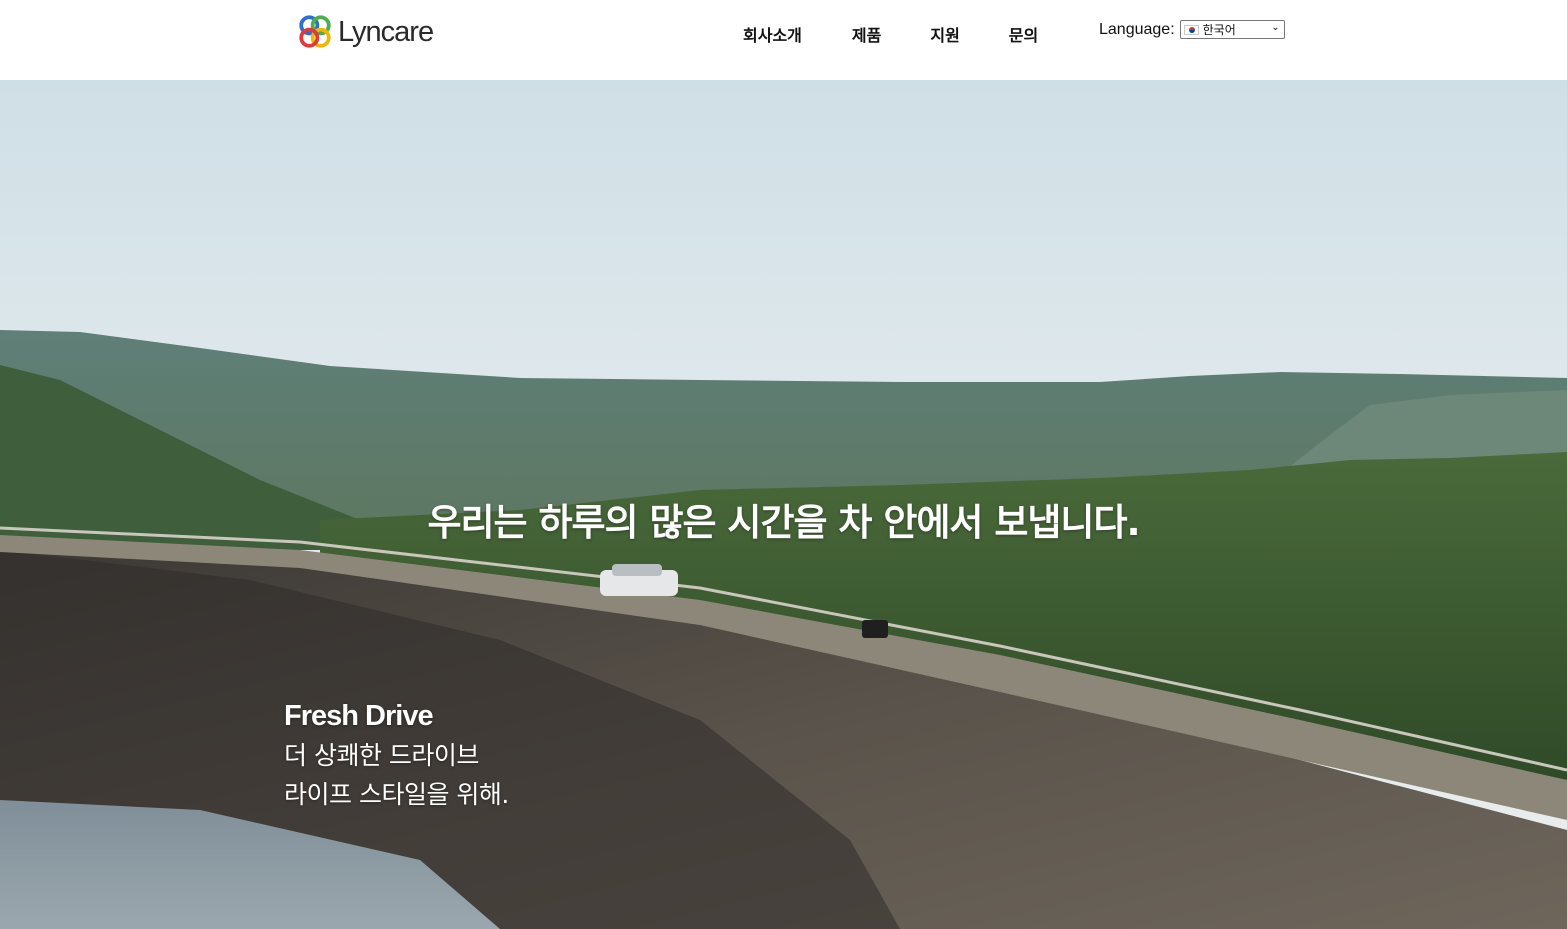 This screenshot has height=929, width=1567. What do you see at coordinates (1137, 29) in the screenshot?
I see `language-label: Language:` at bounding box center [1137, 29].